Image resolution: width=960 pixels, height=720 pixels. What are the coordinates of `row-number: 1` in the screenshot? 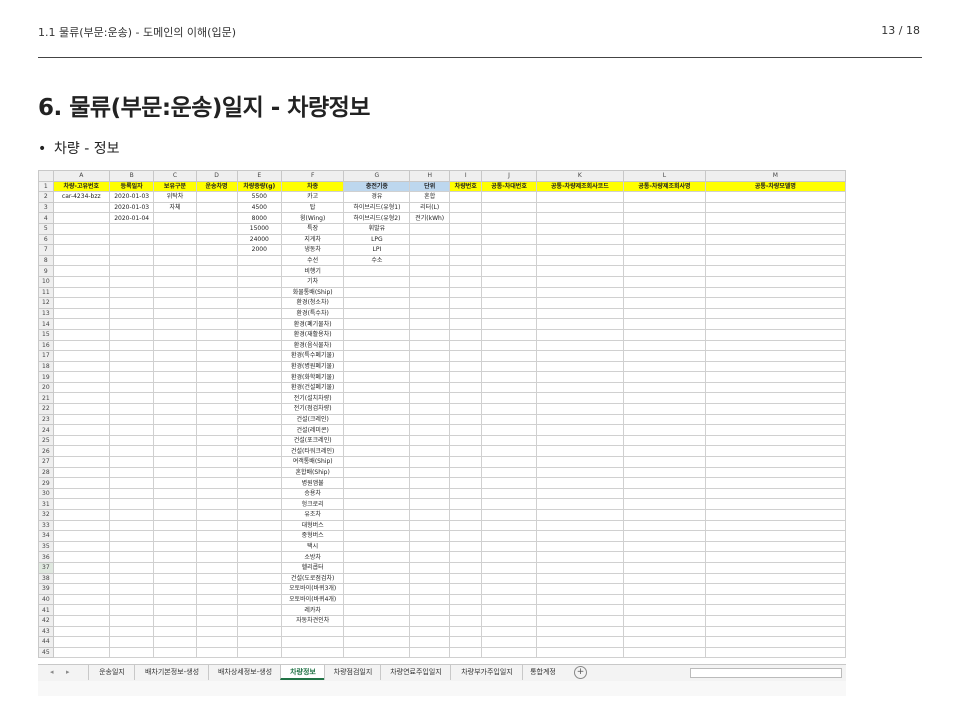 It's located at (46, 186).